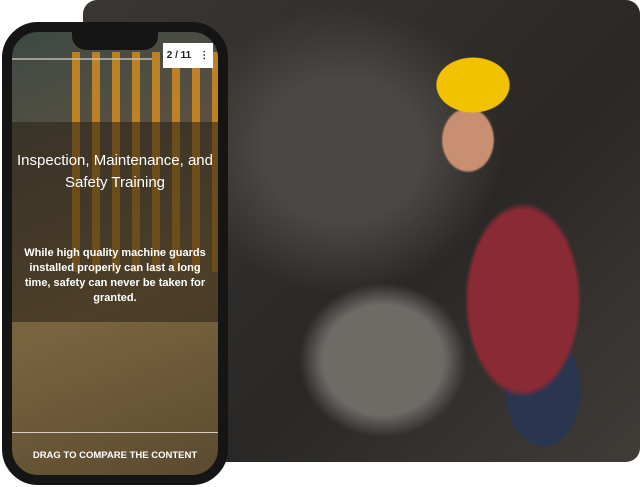  Describe the element at coordinates (204, 55) in the screenshot. I see `more-icon: ⋮` at that location.